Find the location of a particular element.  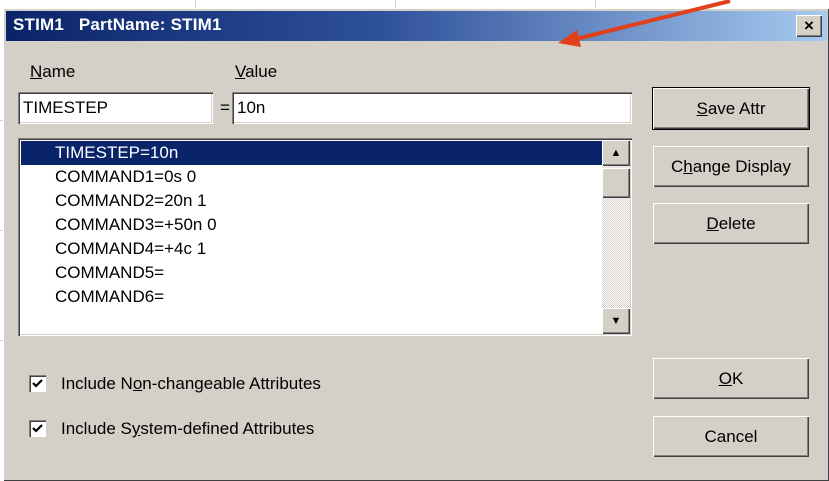

value-label-rest: alue is located at coordinates (261, 71).